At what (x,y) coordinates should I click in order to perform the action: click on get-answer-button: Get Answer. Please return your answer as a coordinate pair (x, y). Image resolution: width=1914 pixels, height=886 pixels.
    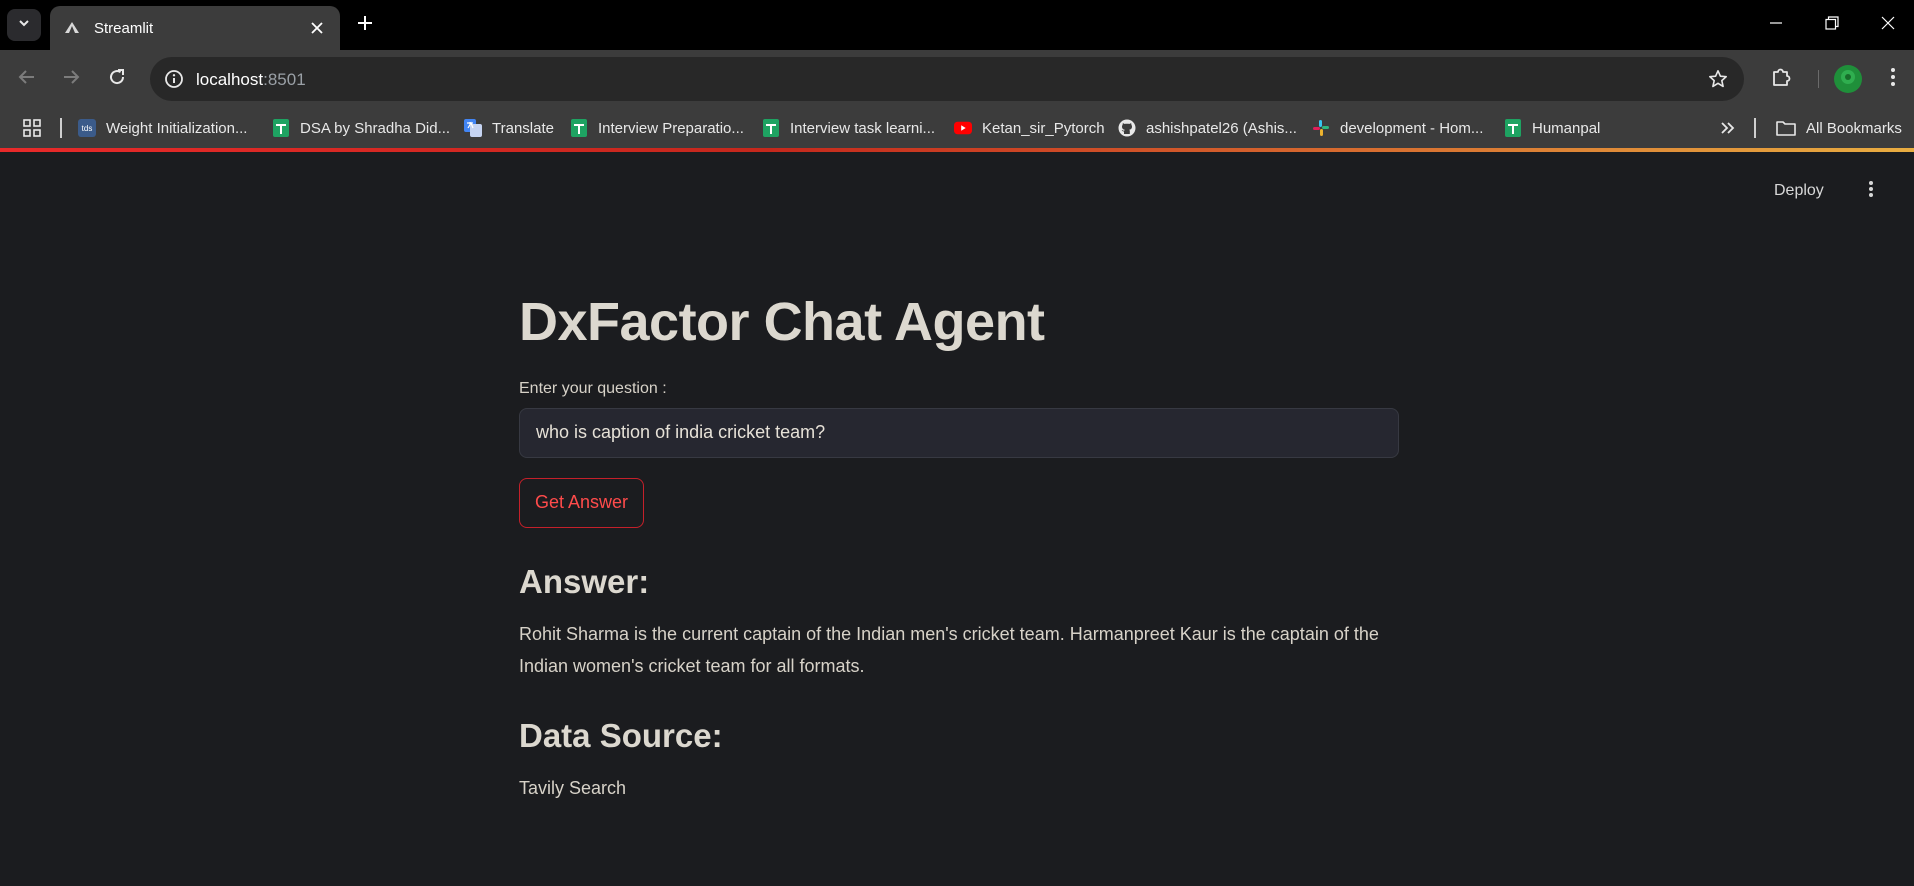
    Looking at the image, I should click on (582, 502).